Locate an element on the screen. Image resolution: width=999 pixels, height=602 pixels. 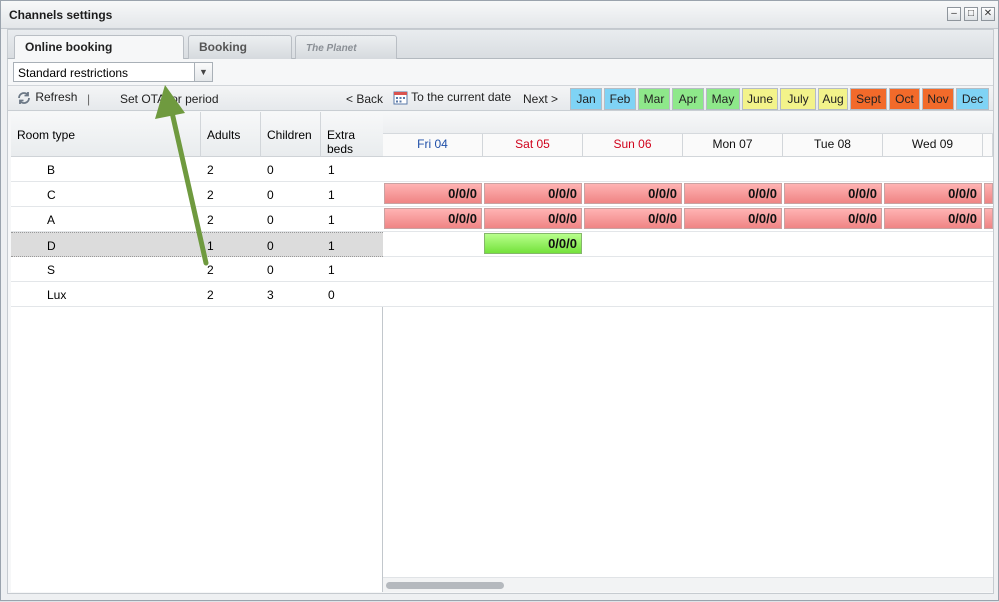
chevron-down-icon: ▼ is located at coordinates (203, 72).